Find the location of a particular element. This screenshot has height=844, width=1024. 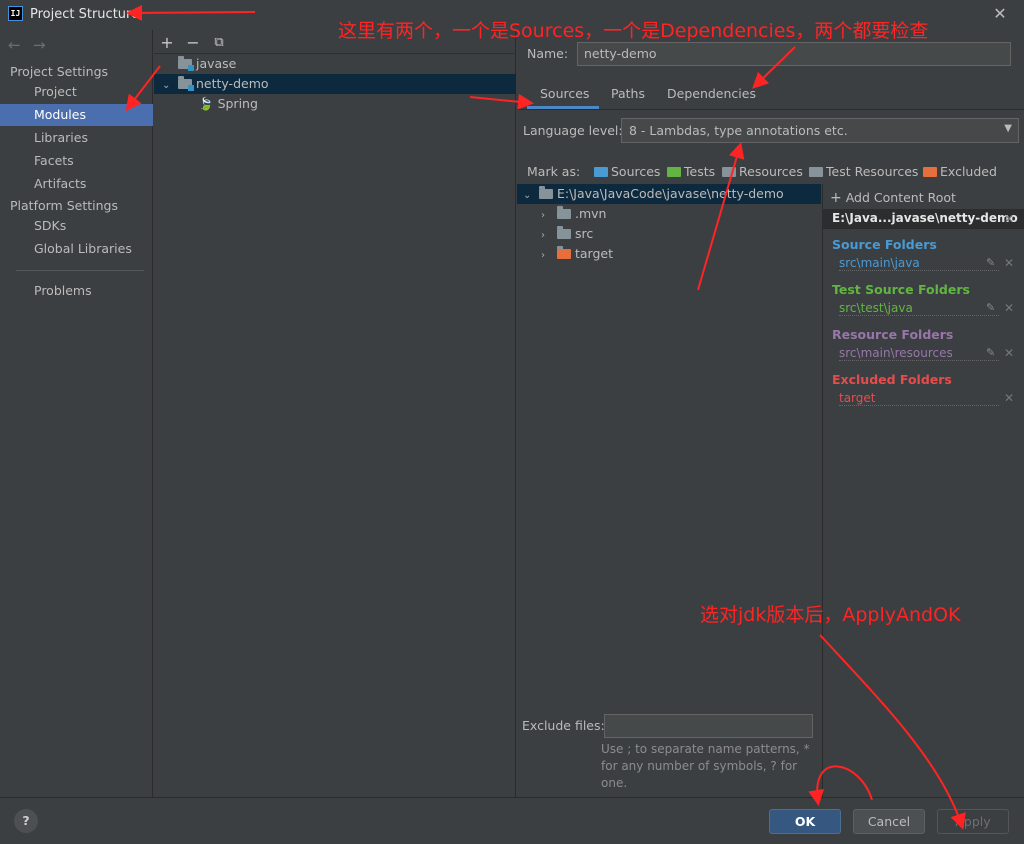

mark-as-sources-button: Sources is located at coordinates (627, 171).